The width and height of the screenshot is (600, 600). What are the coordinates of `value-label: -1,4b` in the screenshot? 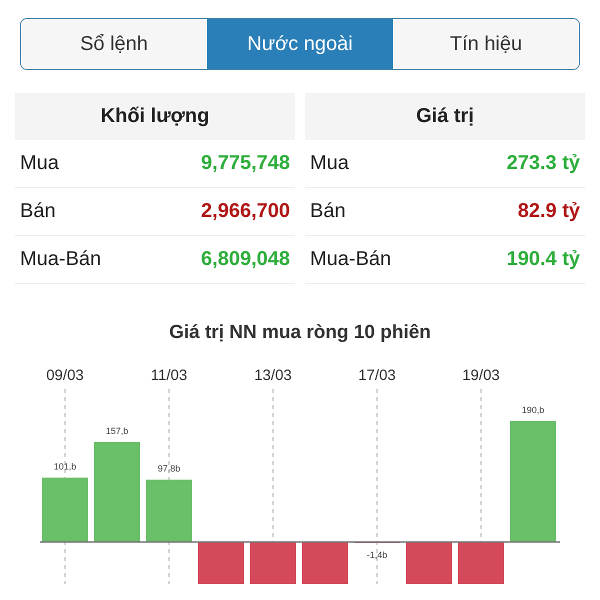 It's located at (377, 555).